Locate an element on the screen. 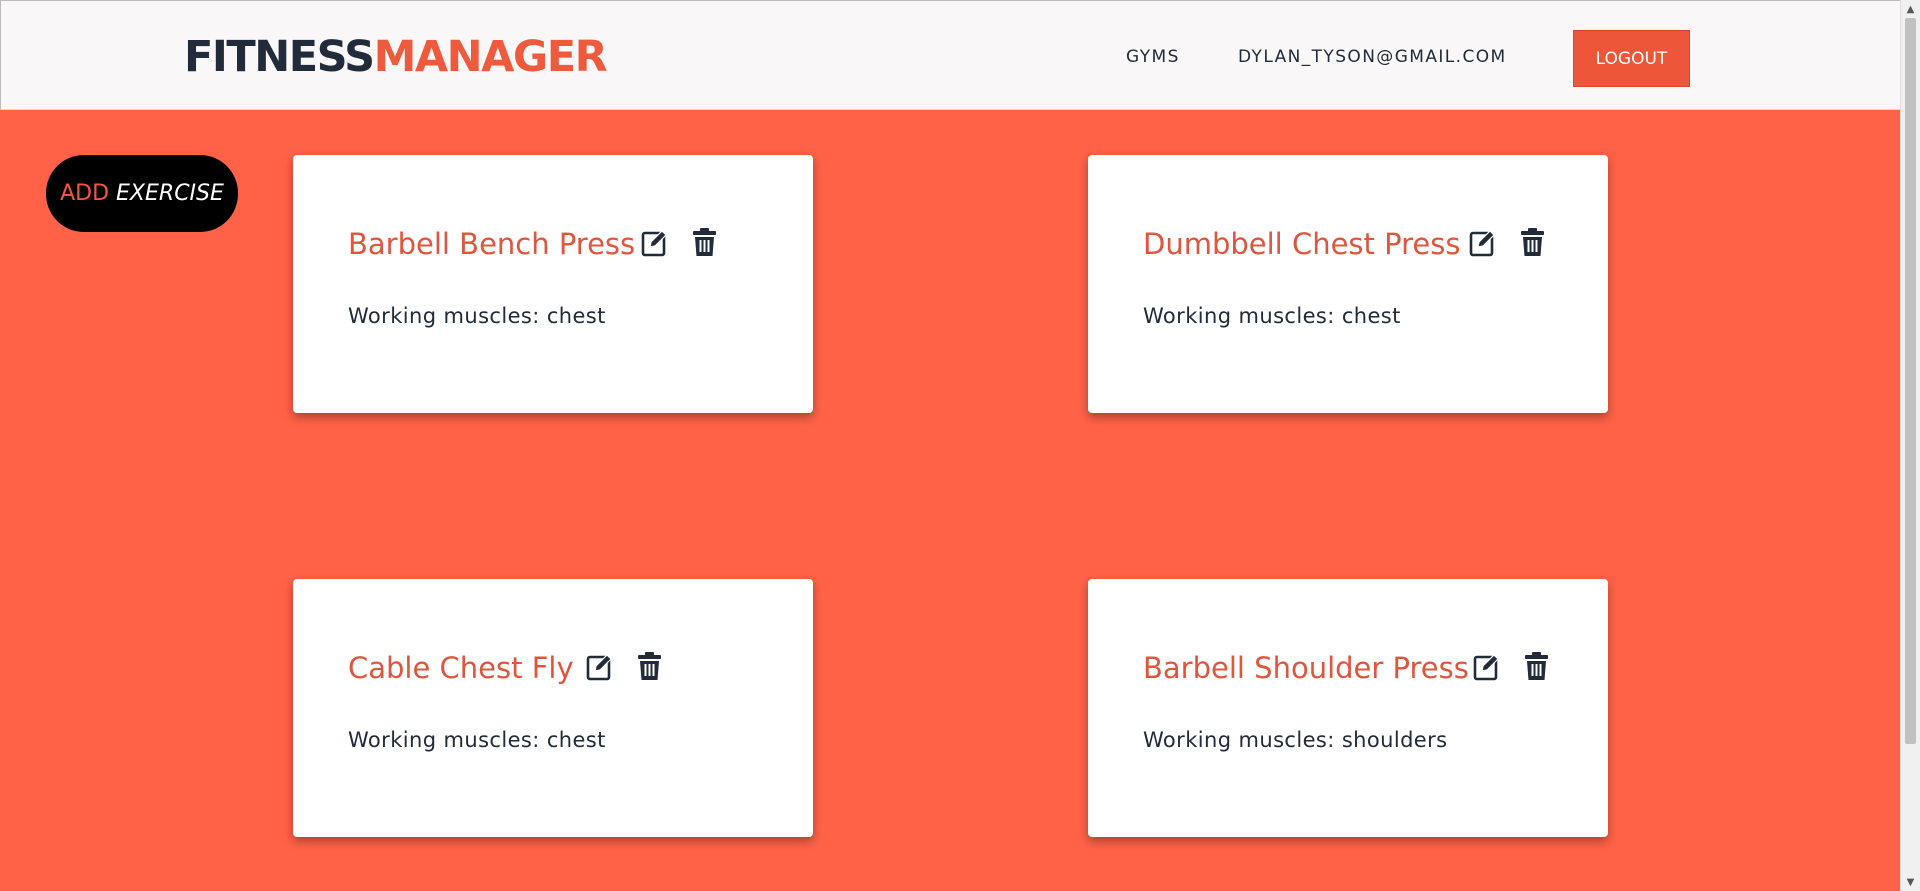 Image resolution: width=1920 pixels, height=891 pixels. exercise-card: Cable Chest Fly Working muscles: chest is located at coordinates (553, 708).